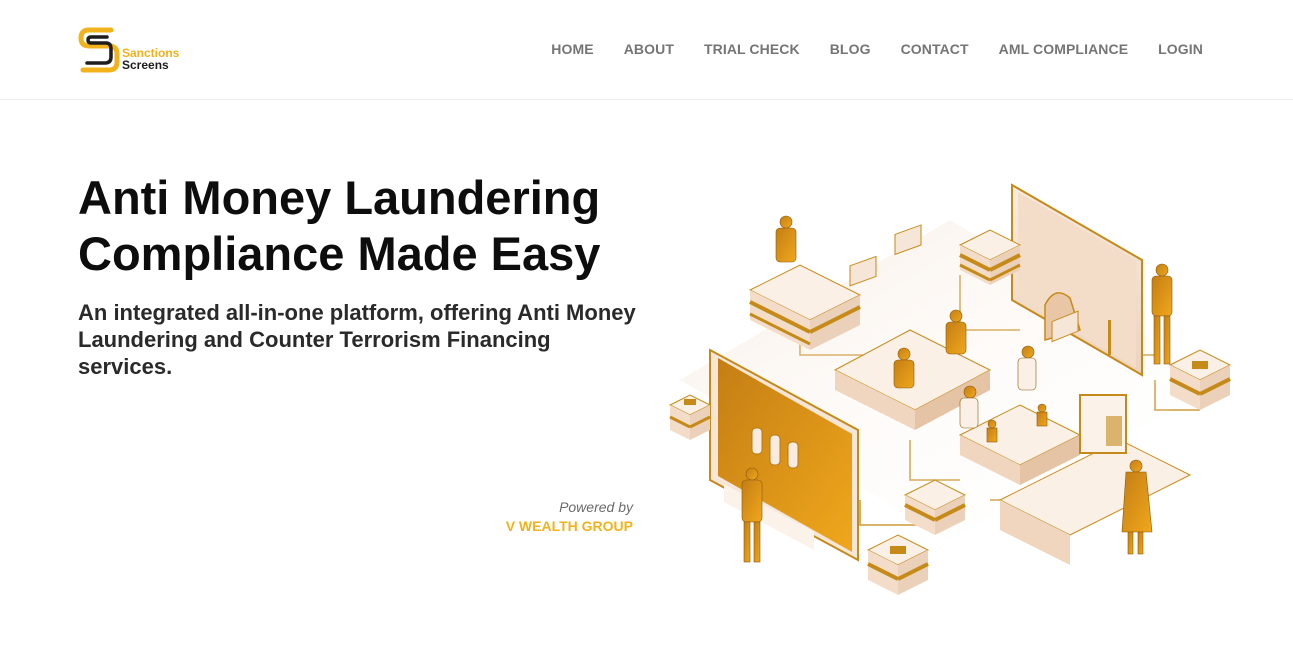 The height and width of the screenshot is (667, 1293). Describe the element at coordinates (596, 507) in the screenshot. I see `powered-by-label: Powered by` at that location.